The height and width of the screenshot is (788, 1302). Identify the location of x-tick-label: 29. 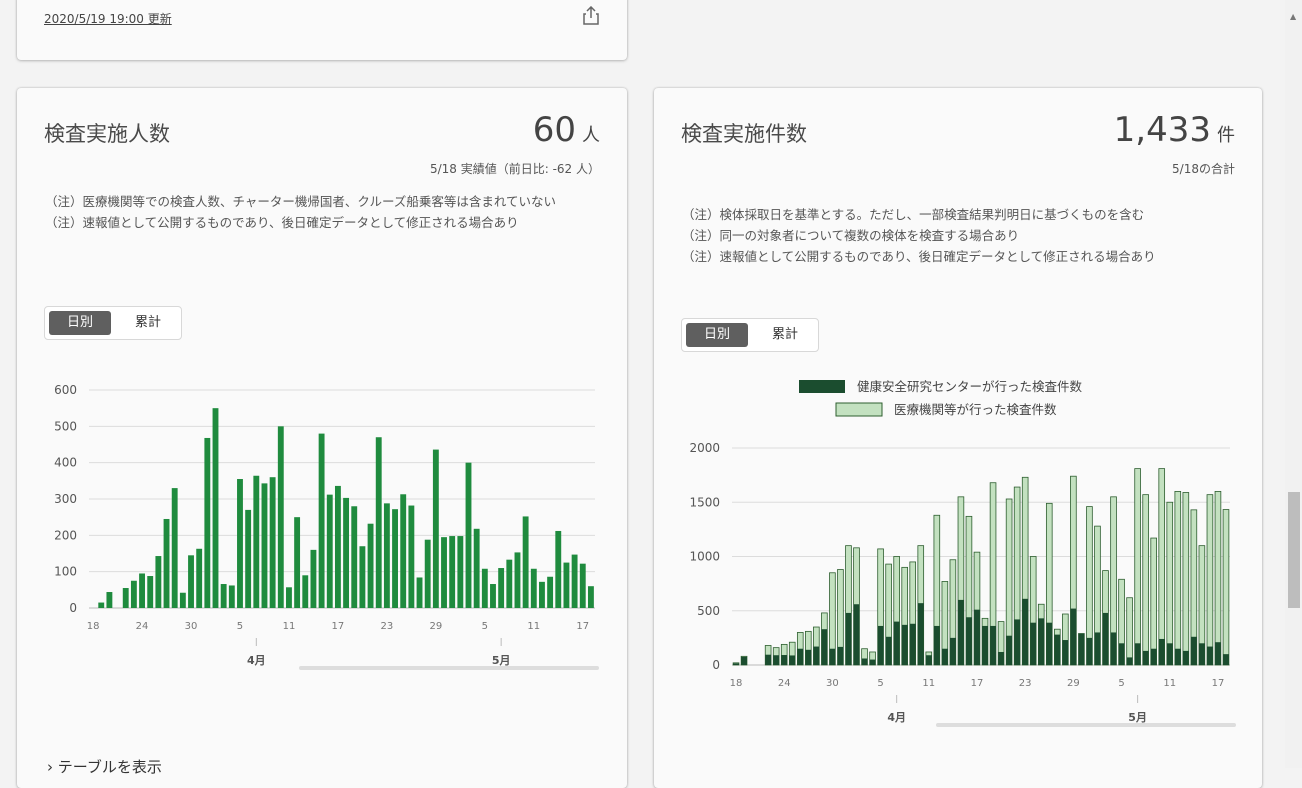
(435, 626).